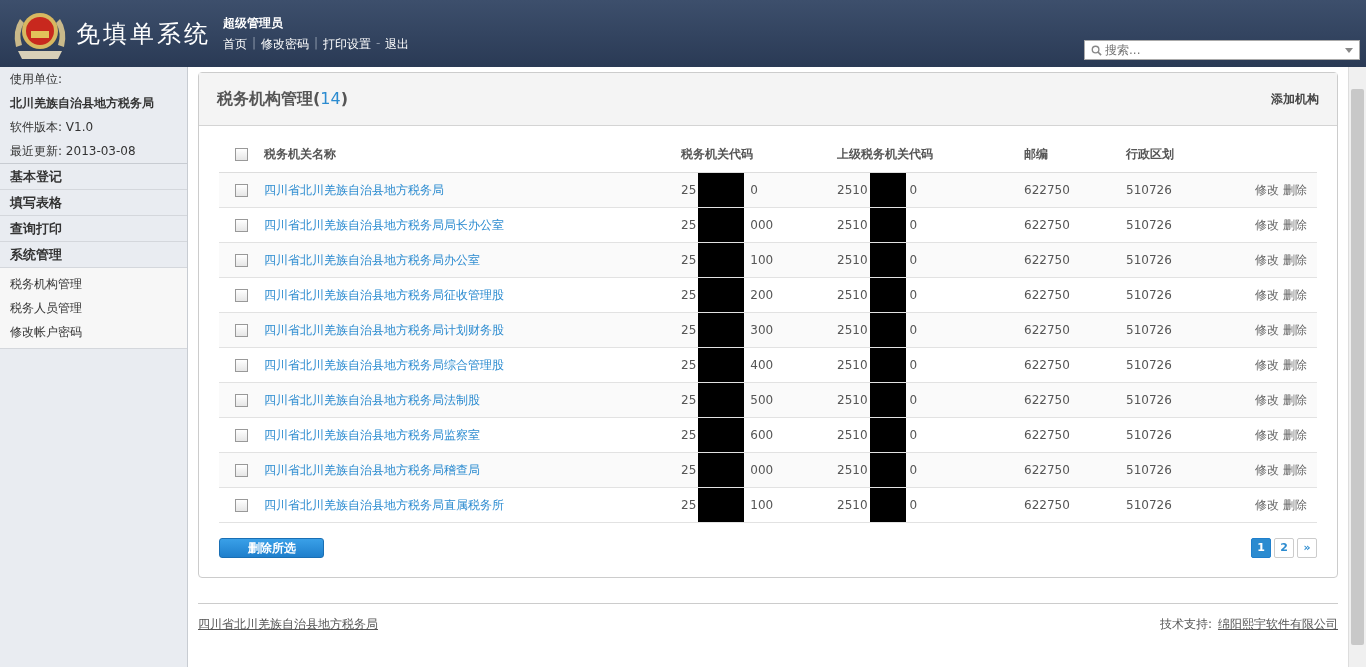 Image resolution: width=1366 pixels, height=667 pixels. Describe the element at coordinates (37, 79) in the screenshot. I see `unit-info: 使用单位:` at that location.